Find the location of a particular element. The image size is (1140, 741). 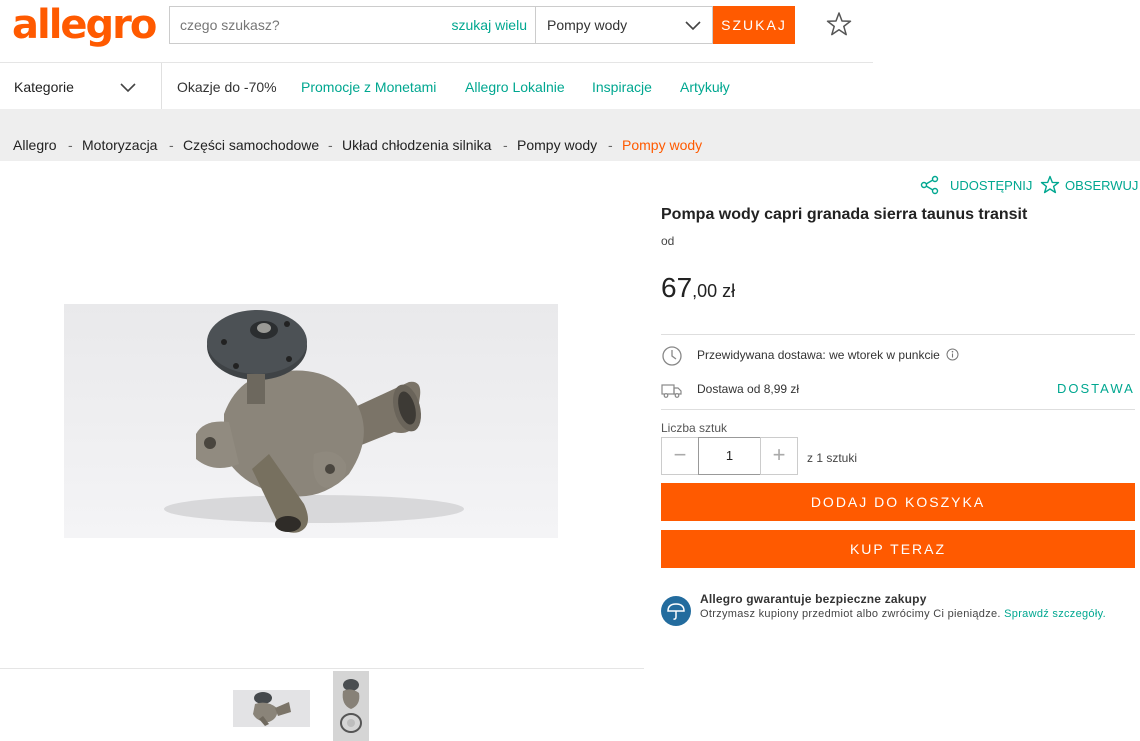

breadcrumb-item: Części samochodowe is located at coordinates (251, 145).